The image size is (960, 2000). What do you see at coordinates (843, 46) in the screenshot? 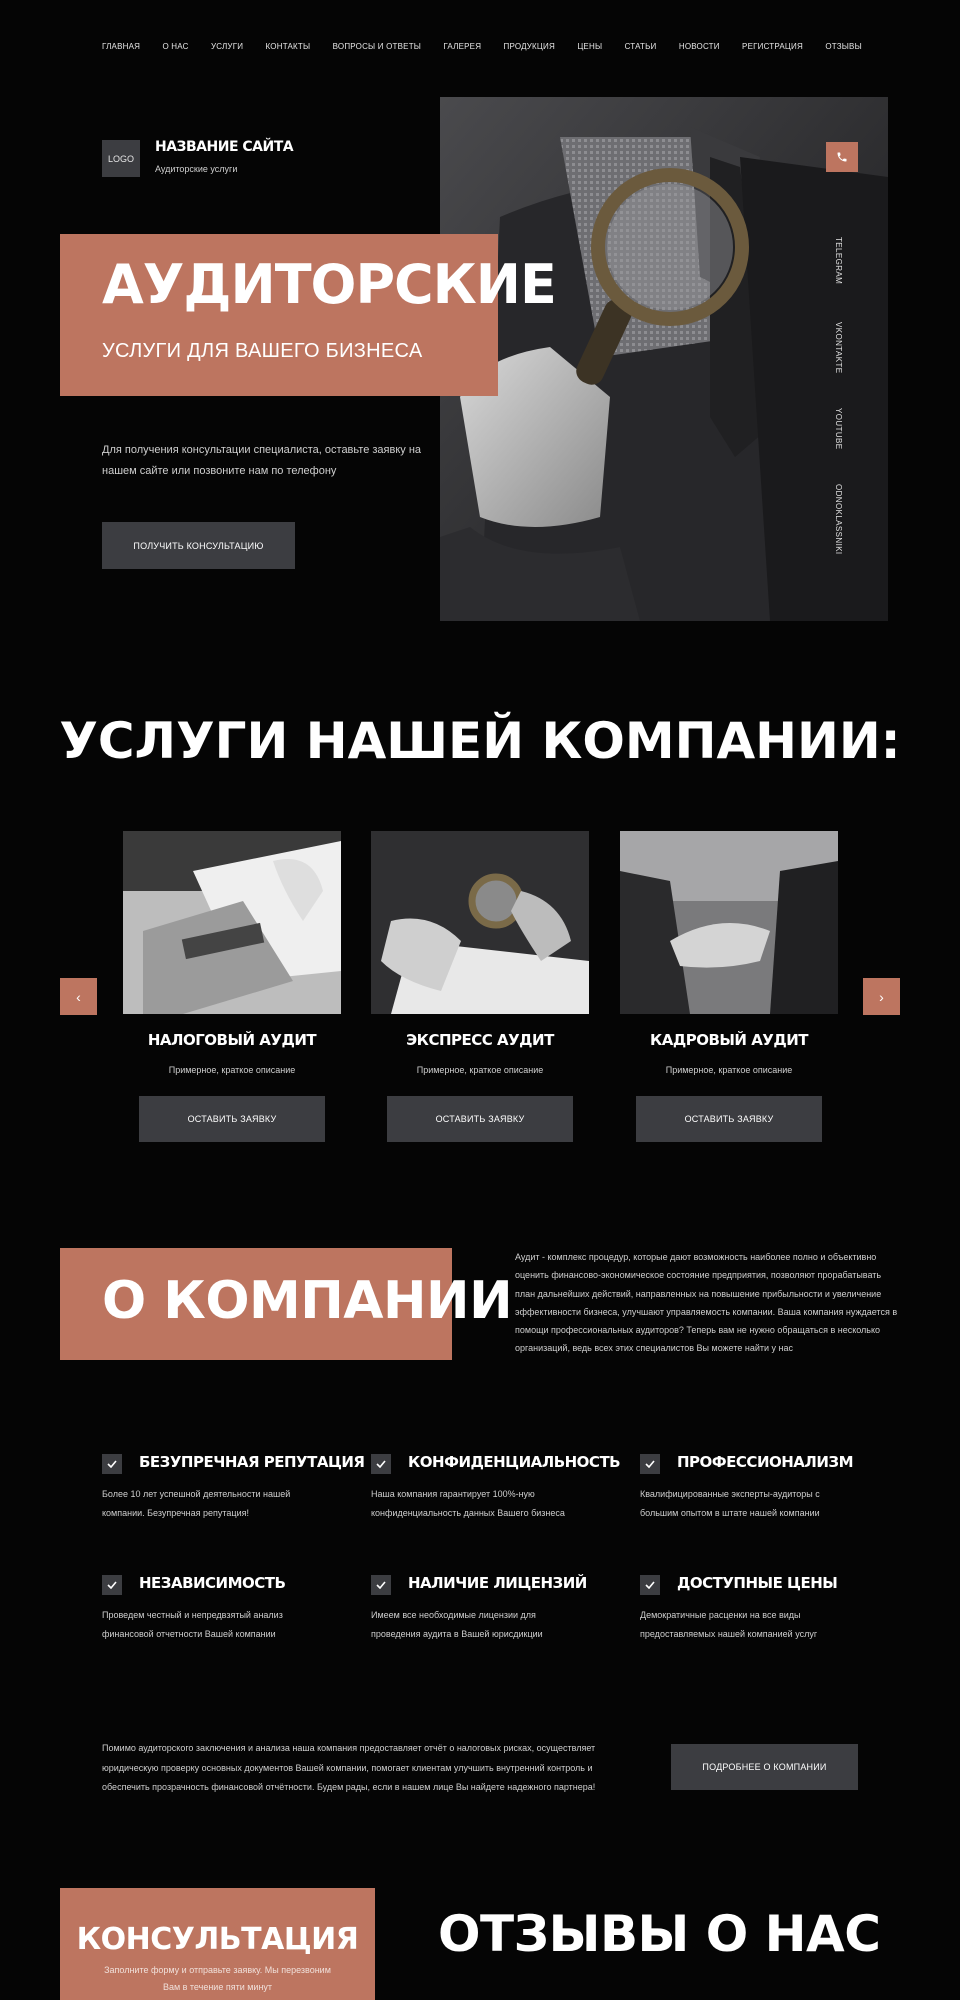
I see `nav-reviews: ОТЗЫВЫ` at bounding box center [843, 46].